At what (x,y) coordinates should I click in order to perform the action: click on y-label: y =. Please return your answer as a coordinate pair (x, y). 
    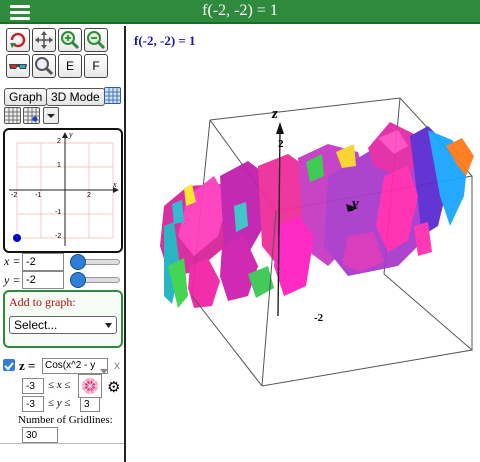
    Looking at the image, I should click on (12, 280).